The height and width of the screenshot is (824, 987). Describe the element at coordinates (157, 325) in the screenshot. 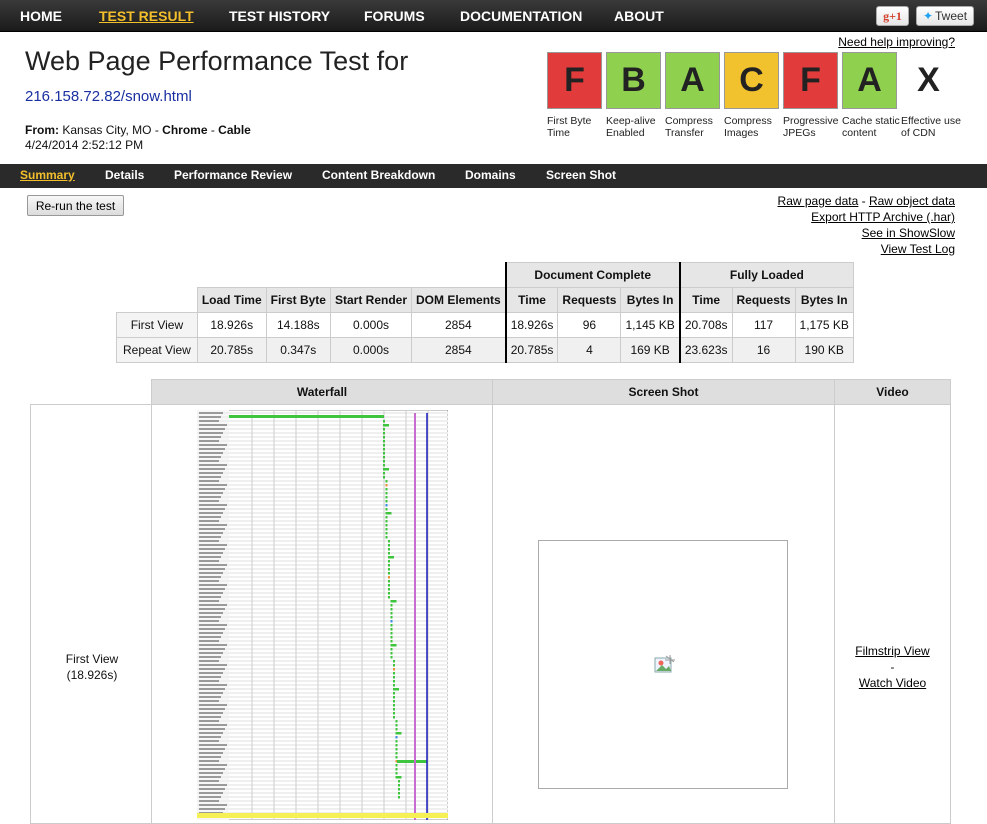

I see `row-label: First View` at that location.